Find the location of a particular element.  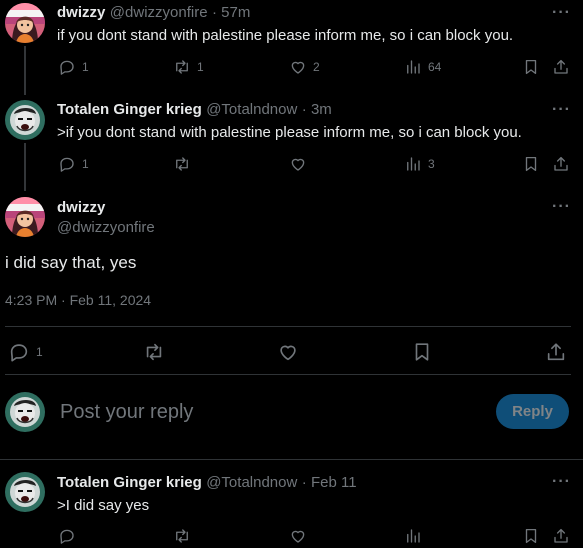

post-time: · Feb 11 is located at coordinates (329, 482).